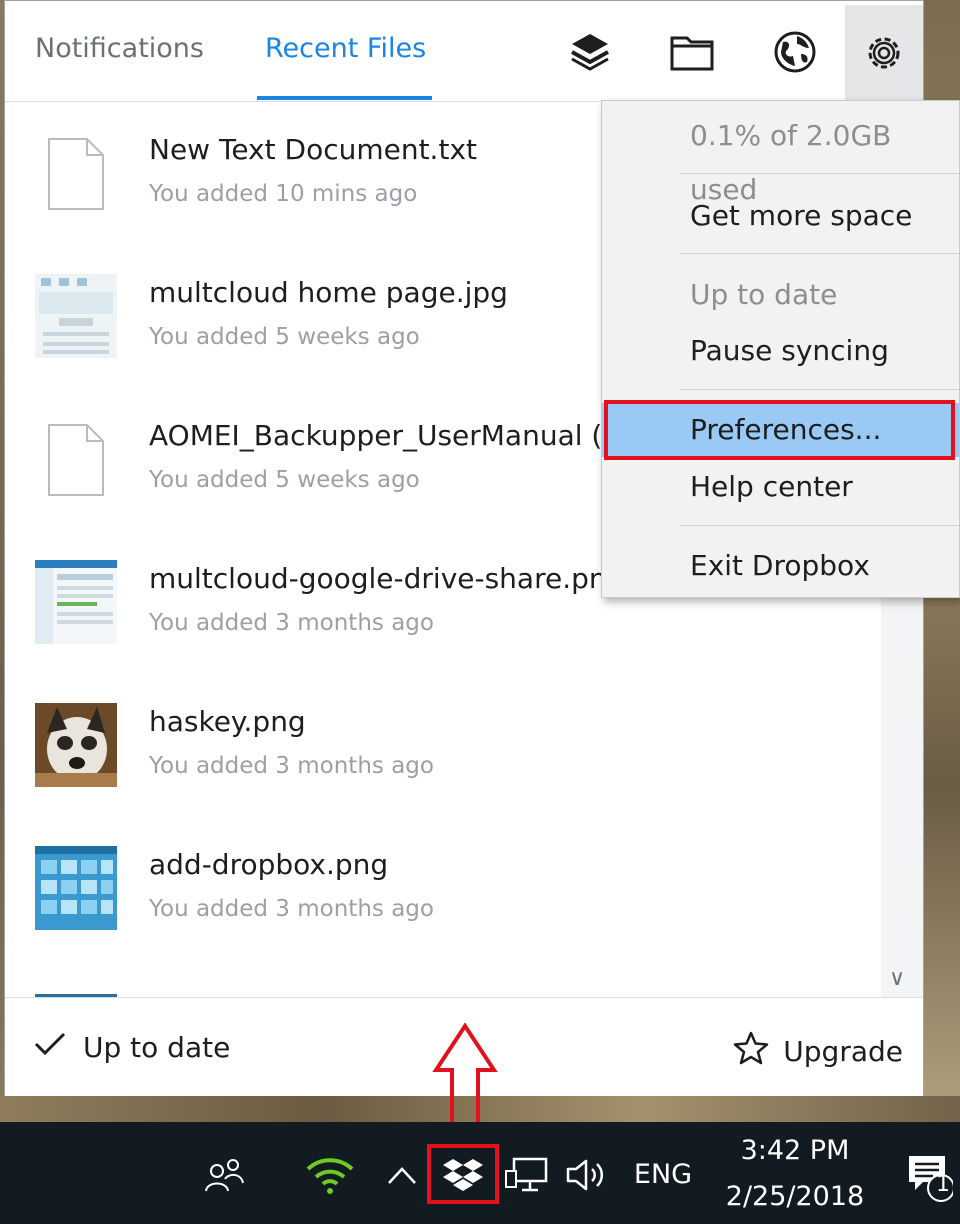 The image size is (960, 1224). Describe the element at coordinates (50, 1047) in the screenshot. I see `checkmark-icon` at that location.